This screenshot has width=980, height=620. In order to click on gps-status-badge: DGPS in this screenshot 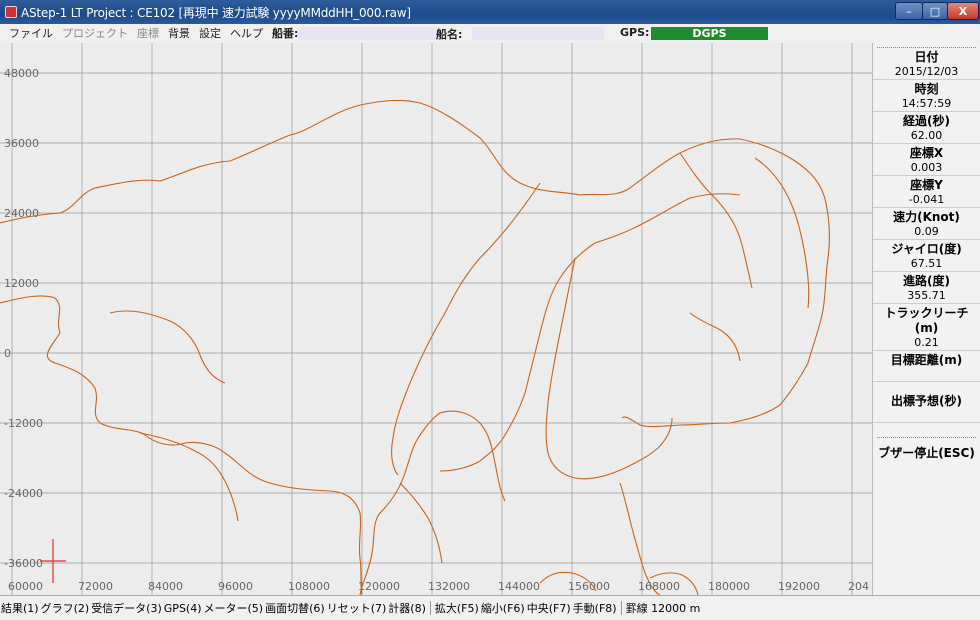, I will do `click(709, 33)`.